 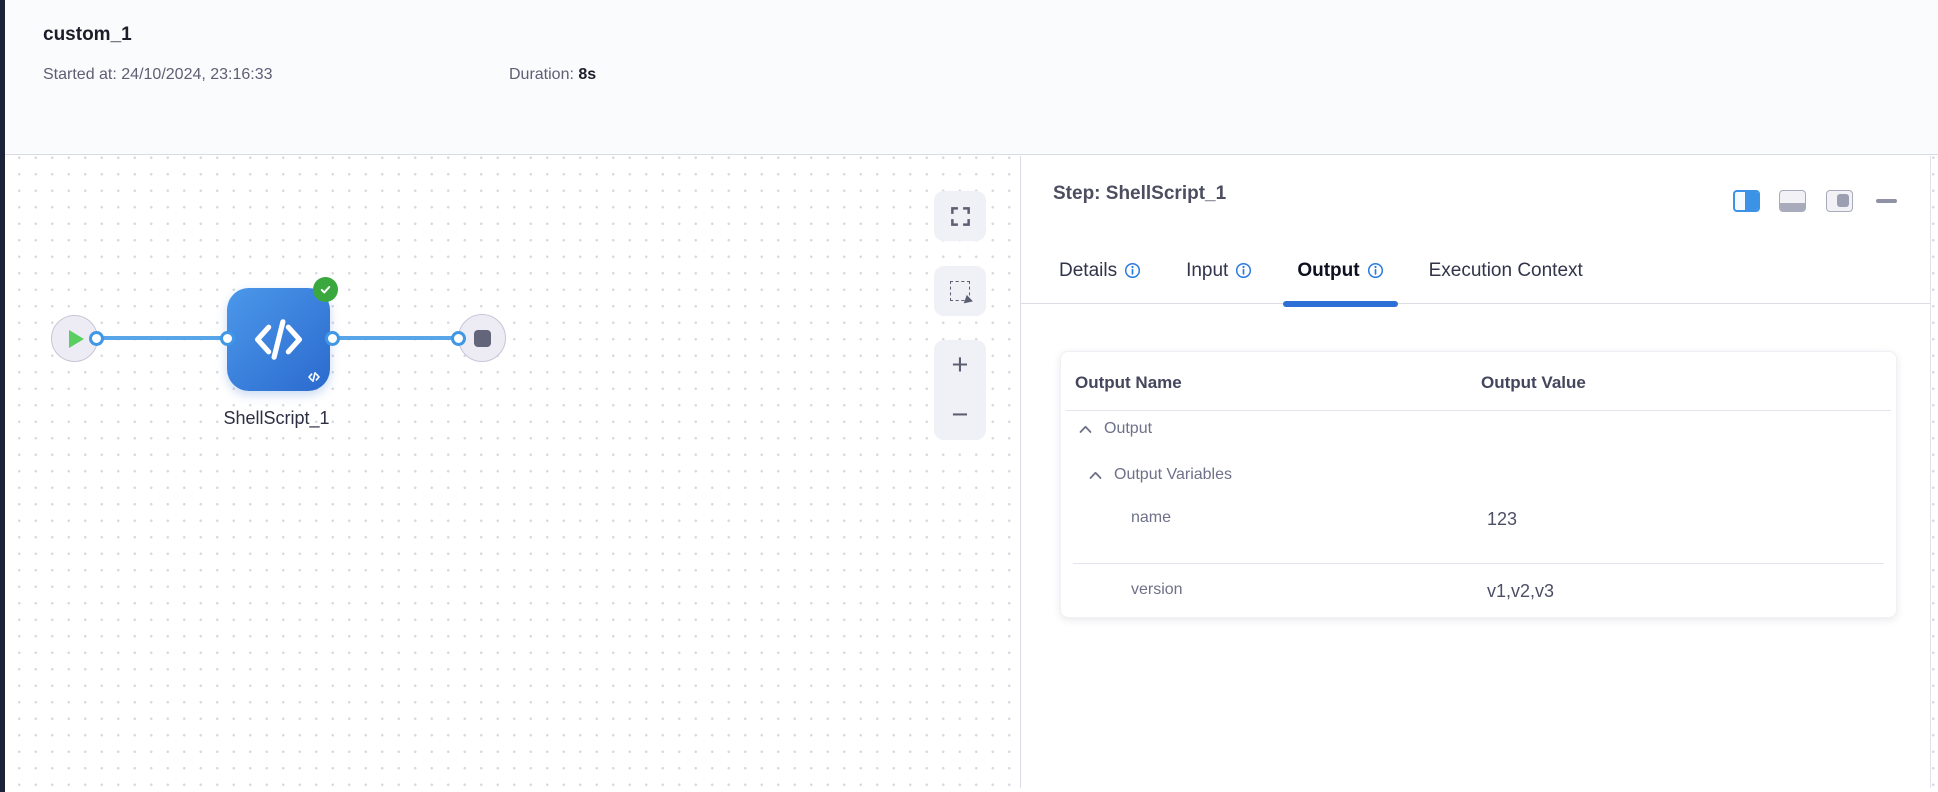 What do you see at coordinates (1502, 519) in the screenshot?
I see `output-value-cell: 123` at bounding box center [1502, 519].